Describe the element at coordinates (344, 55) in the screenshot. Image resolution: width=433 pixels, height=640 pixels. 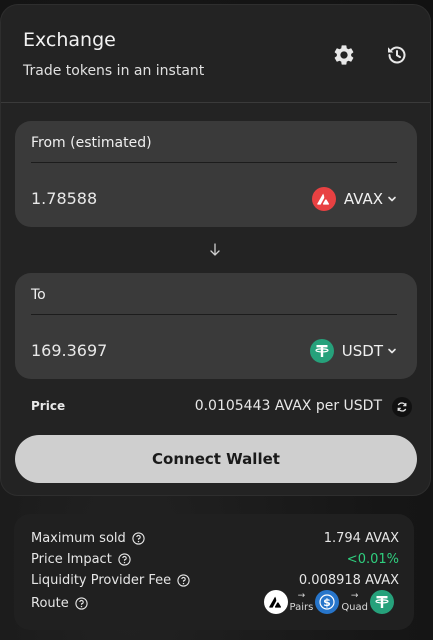
I see `settings-gear-icon` at that location.